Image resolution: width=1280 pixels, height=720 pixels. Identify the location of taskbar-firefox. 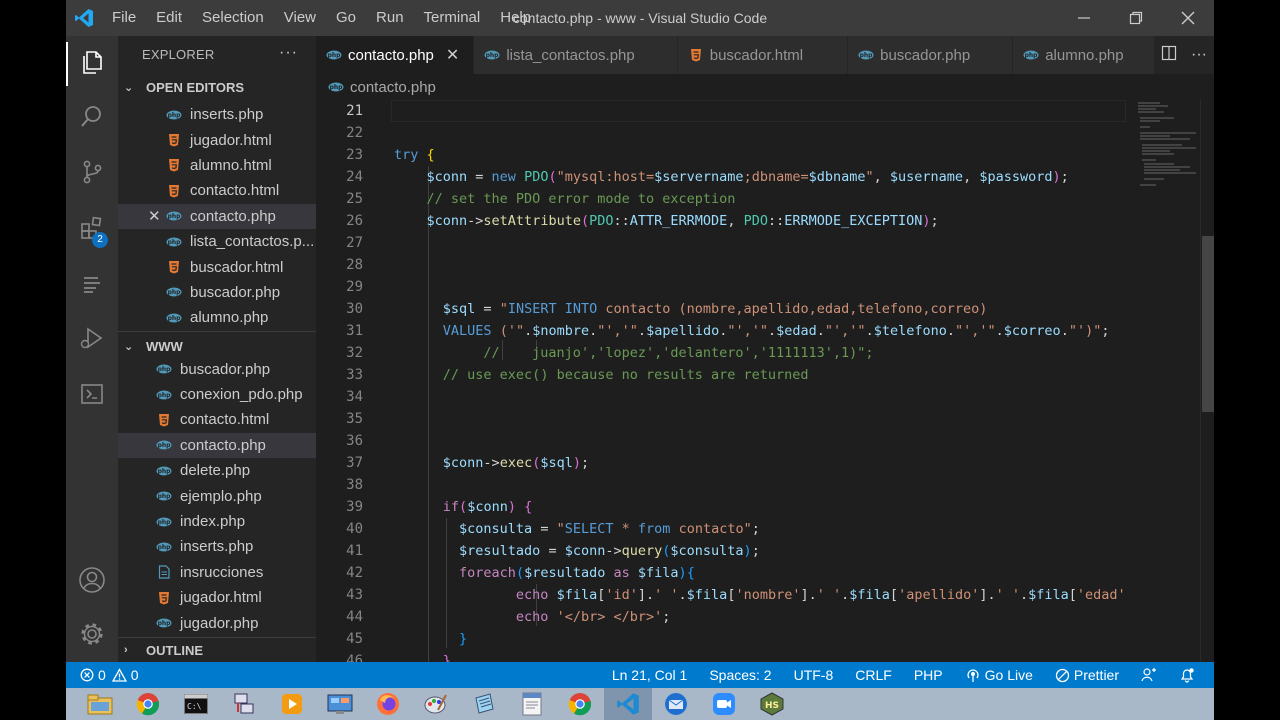
(388, 704).